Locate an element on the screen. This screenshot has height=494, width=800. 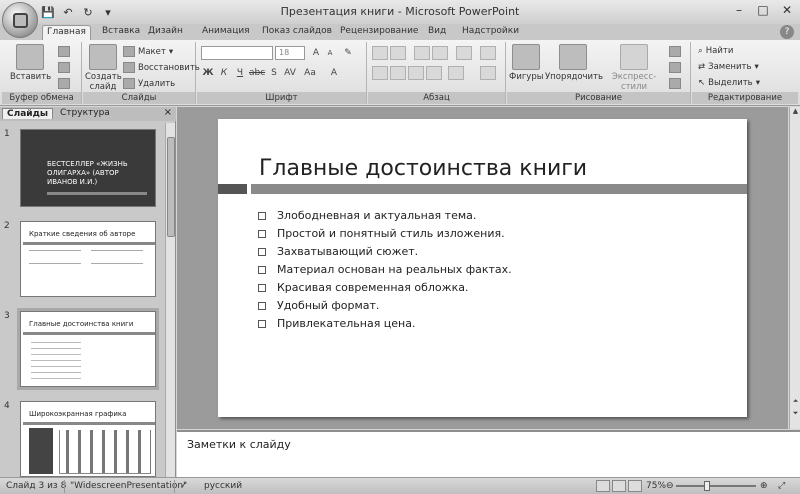
normal-view-icon is located at coordinates (603, 486).